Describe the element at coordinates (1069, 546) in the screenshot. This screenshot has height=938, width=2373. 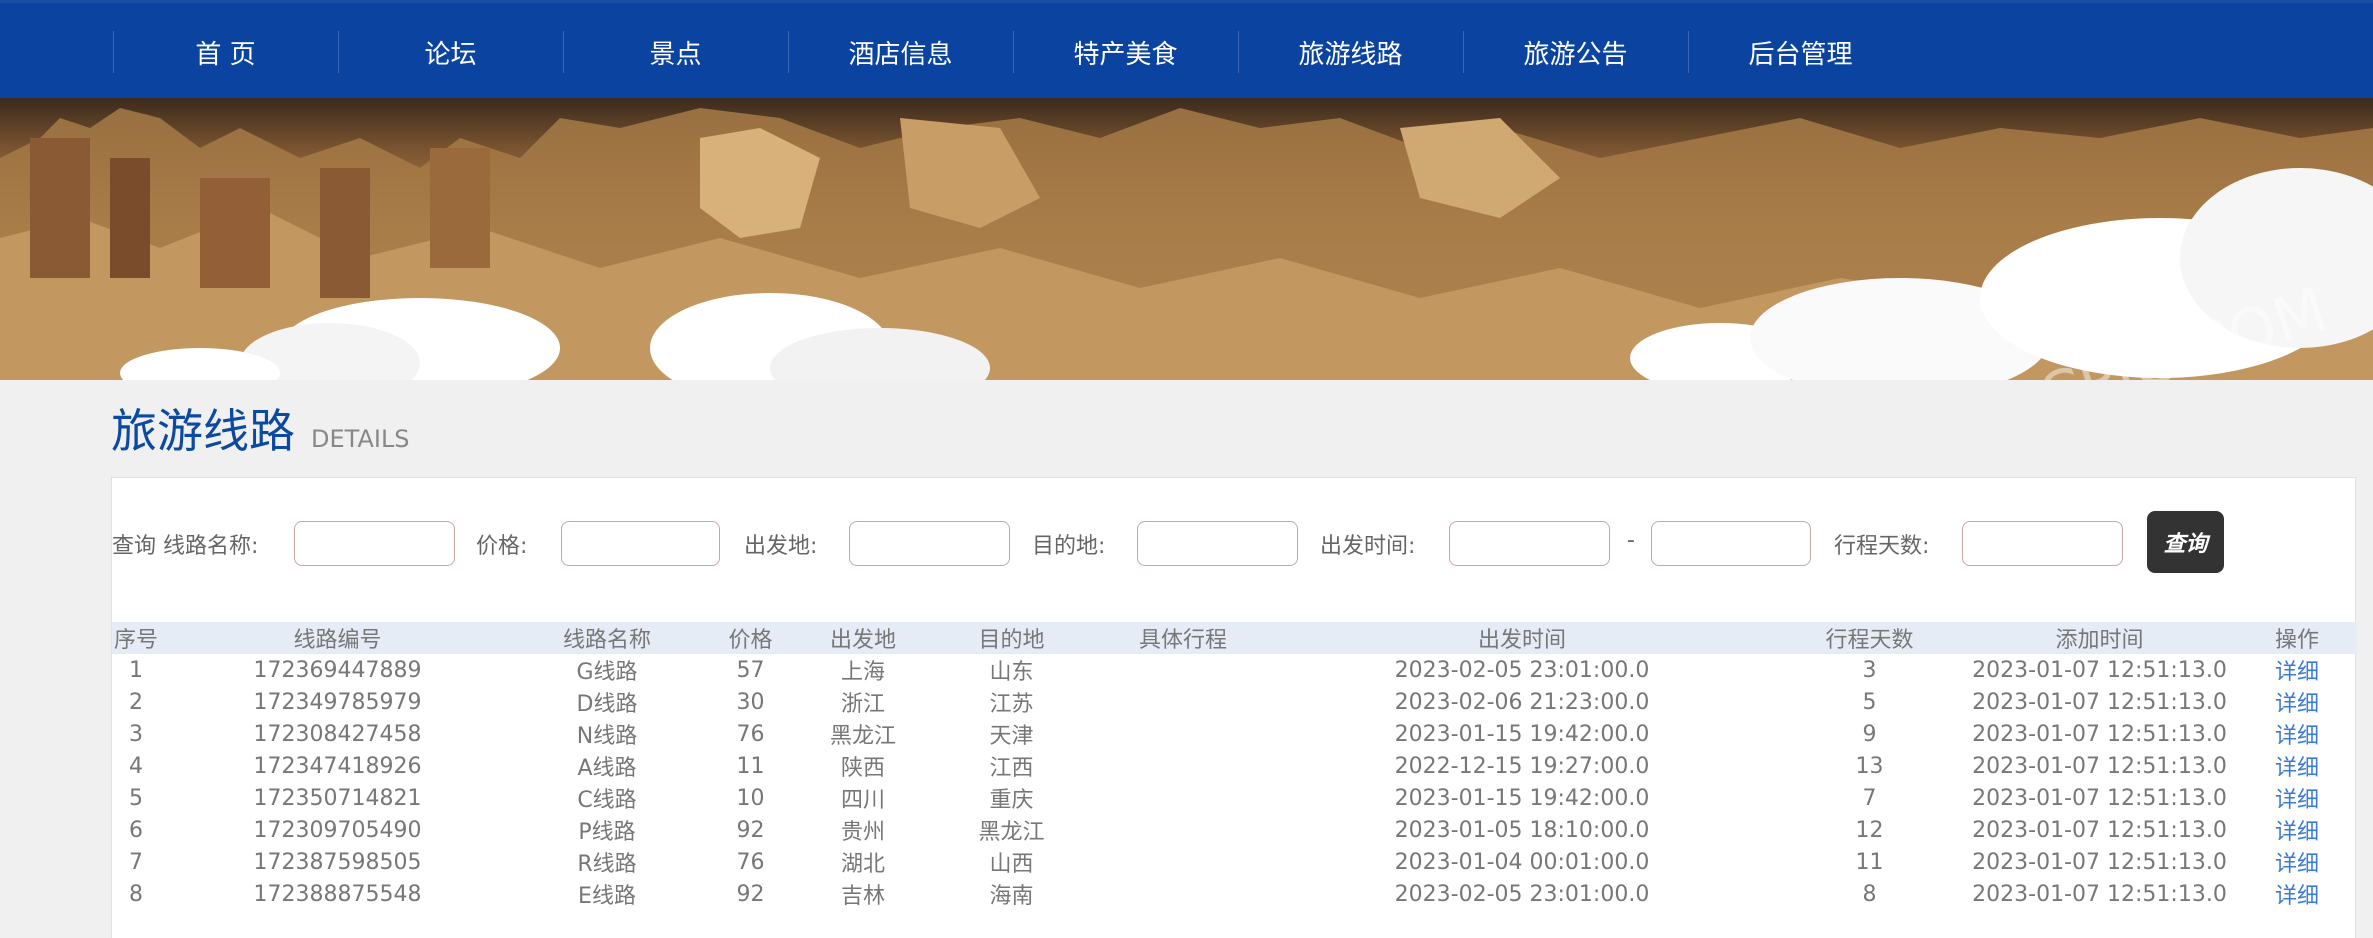
I see `destination-label: 目的地:` at that location.